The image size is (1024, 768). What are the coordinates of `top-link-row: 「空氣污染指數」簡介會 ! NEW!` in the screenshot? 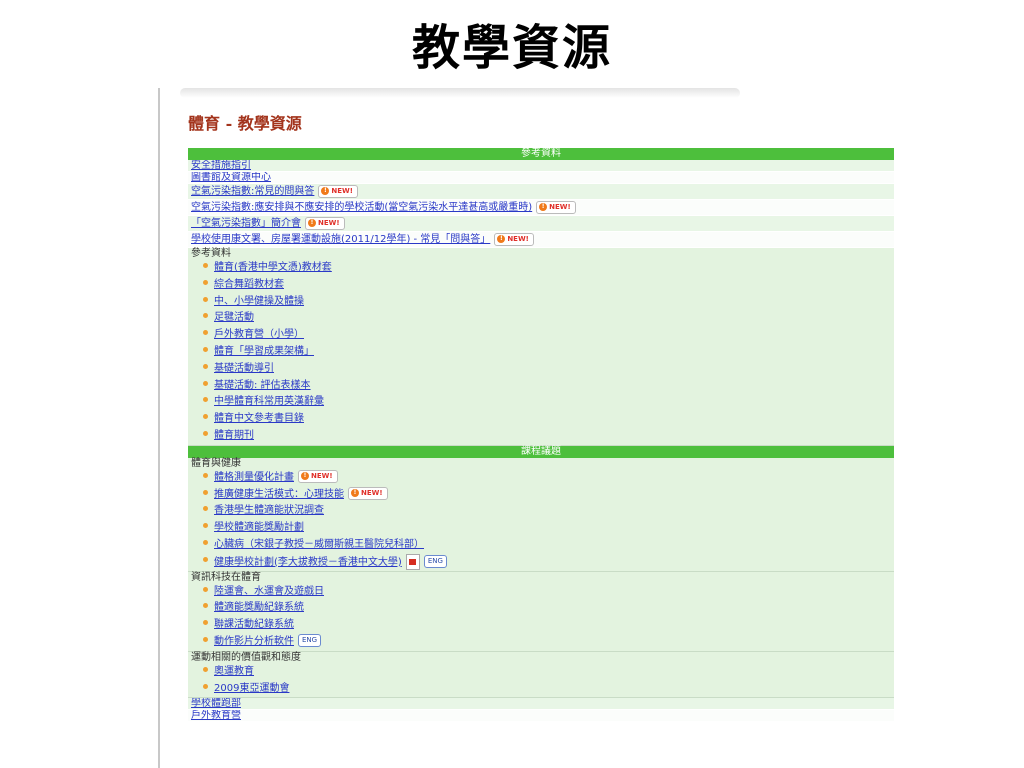 It's located at (541, 224).